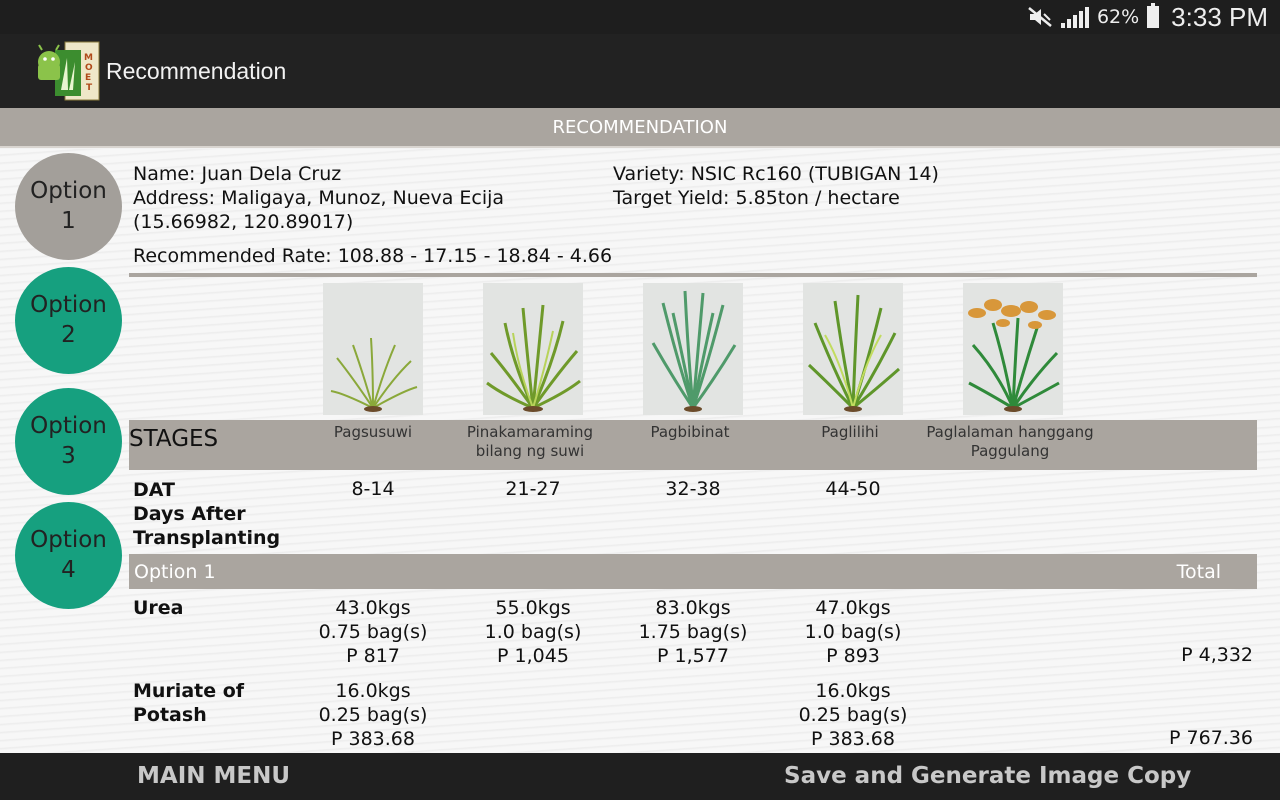 The width and height of the screenshot is (1280, 800). Describe the element at coordinates (88, 78) in the screenshot. I see `svg-text: E` at that location.